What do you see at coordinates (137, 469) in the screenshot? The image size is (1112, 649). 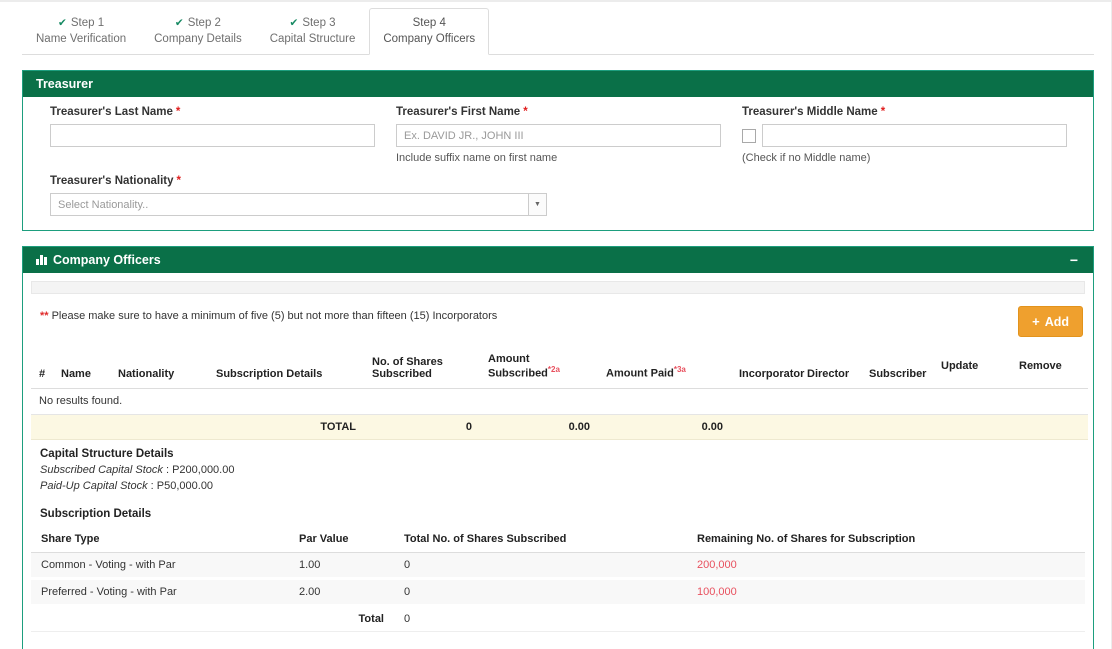 I see `subscribed-capital-line: Subscribed Capital Stock : P200,000.00` at bounding box center [137, 469].